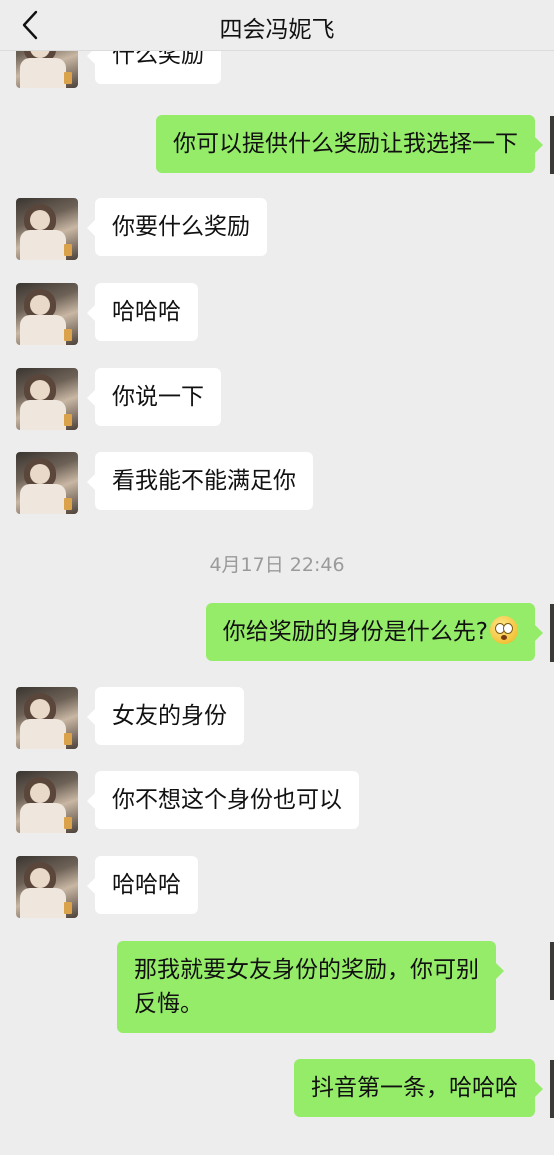 The width and height of the screenshot is (554, 1155). I want to click on chat-title: 四会冯妮飞, so click(277, 30).